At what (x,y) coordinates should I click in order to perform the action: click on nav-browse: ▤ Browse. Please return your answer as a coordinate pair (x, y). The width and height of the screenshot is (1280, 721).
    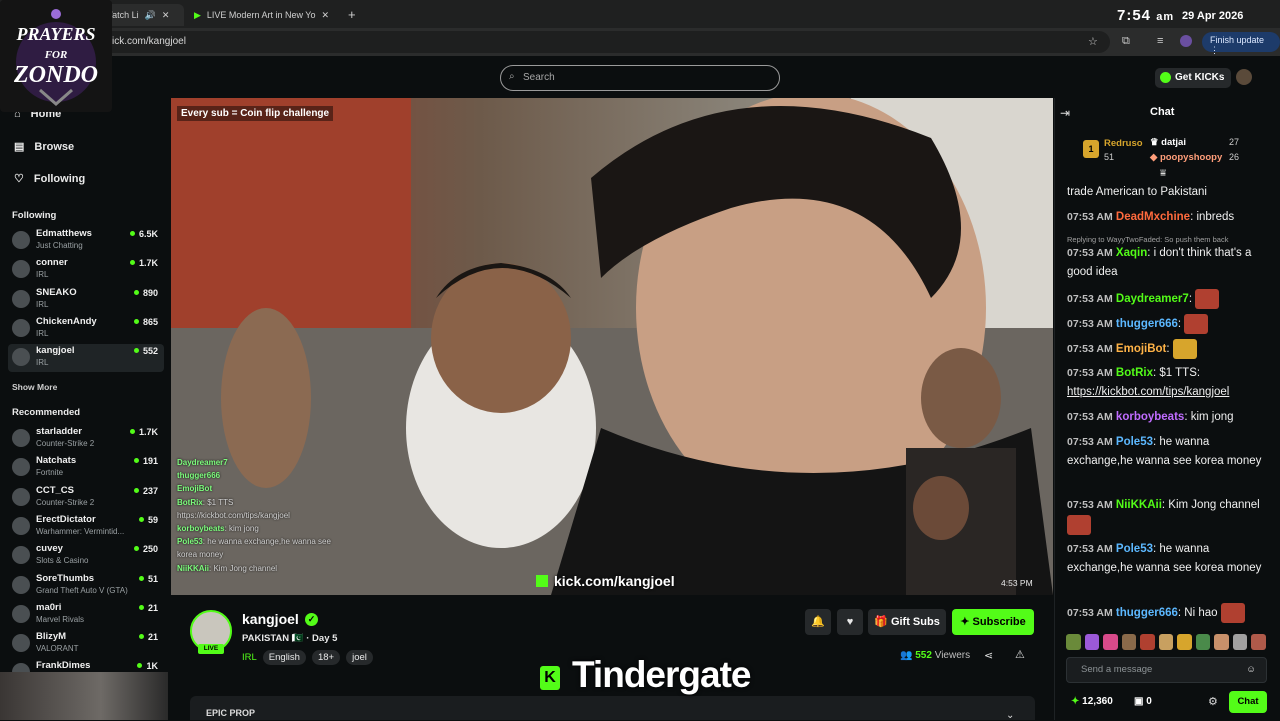
    Looking at the image, I should click on (44, 147).